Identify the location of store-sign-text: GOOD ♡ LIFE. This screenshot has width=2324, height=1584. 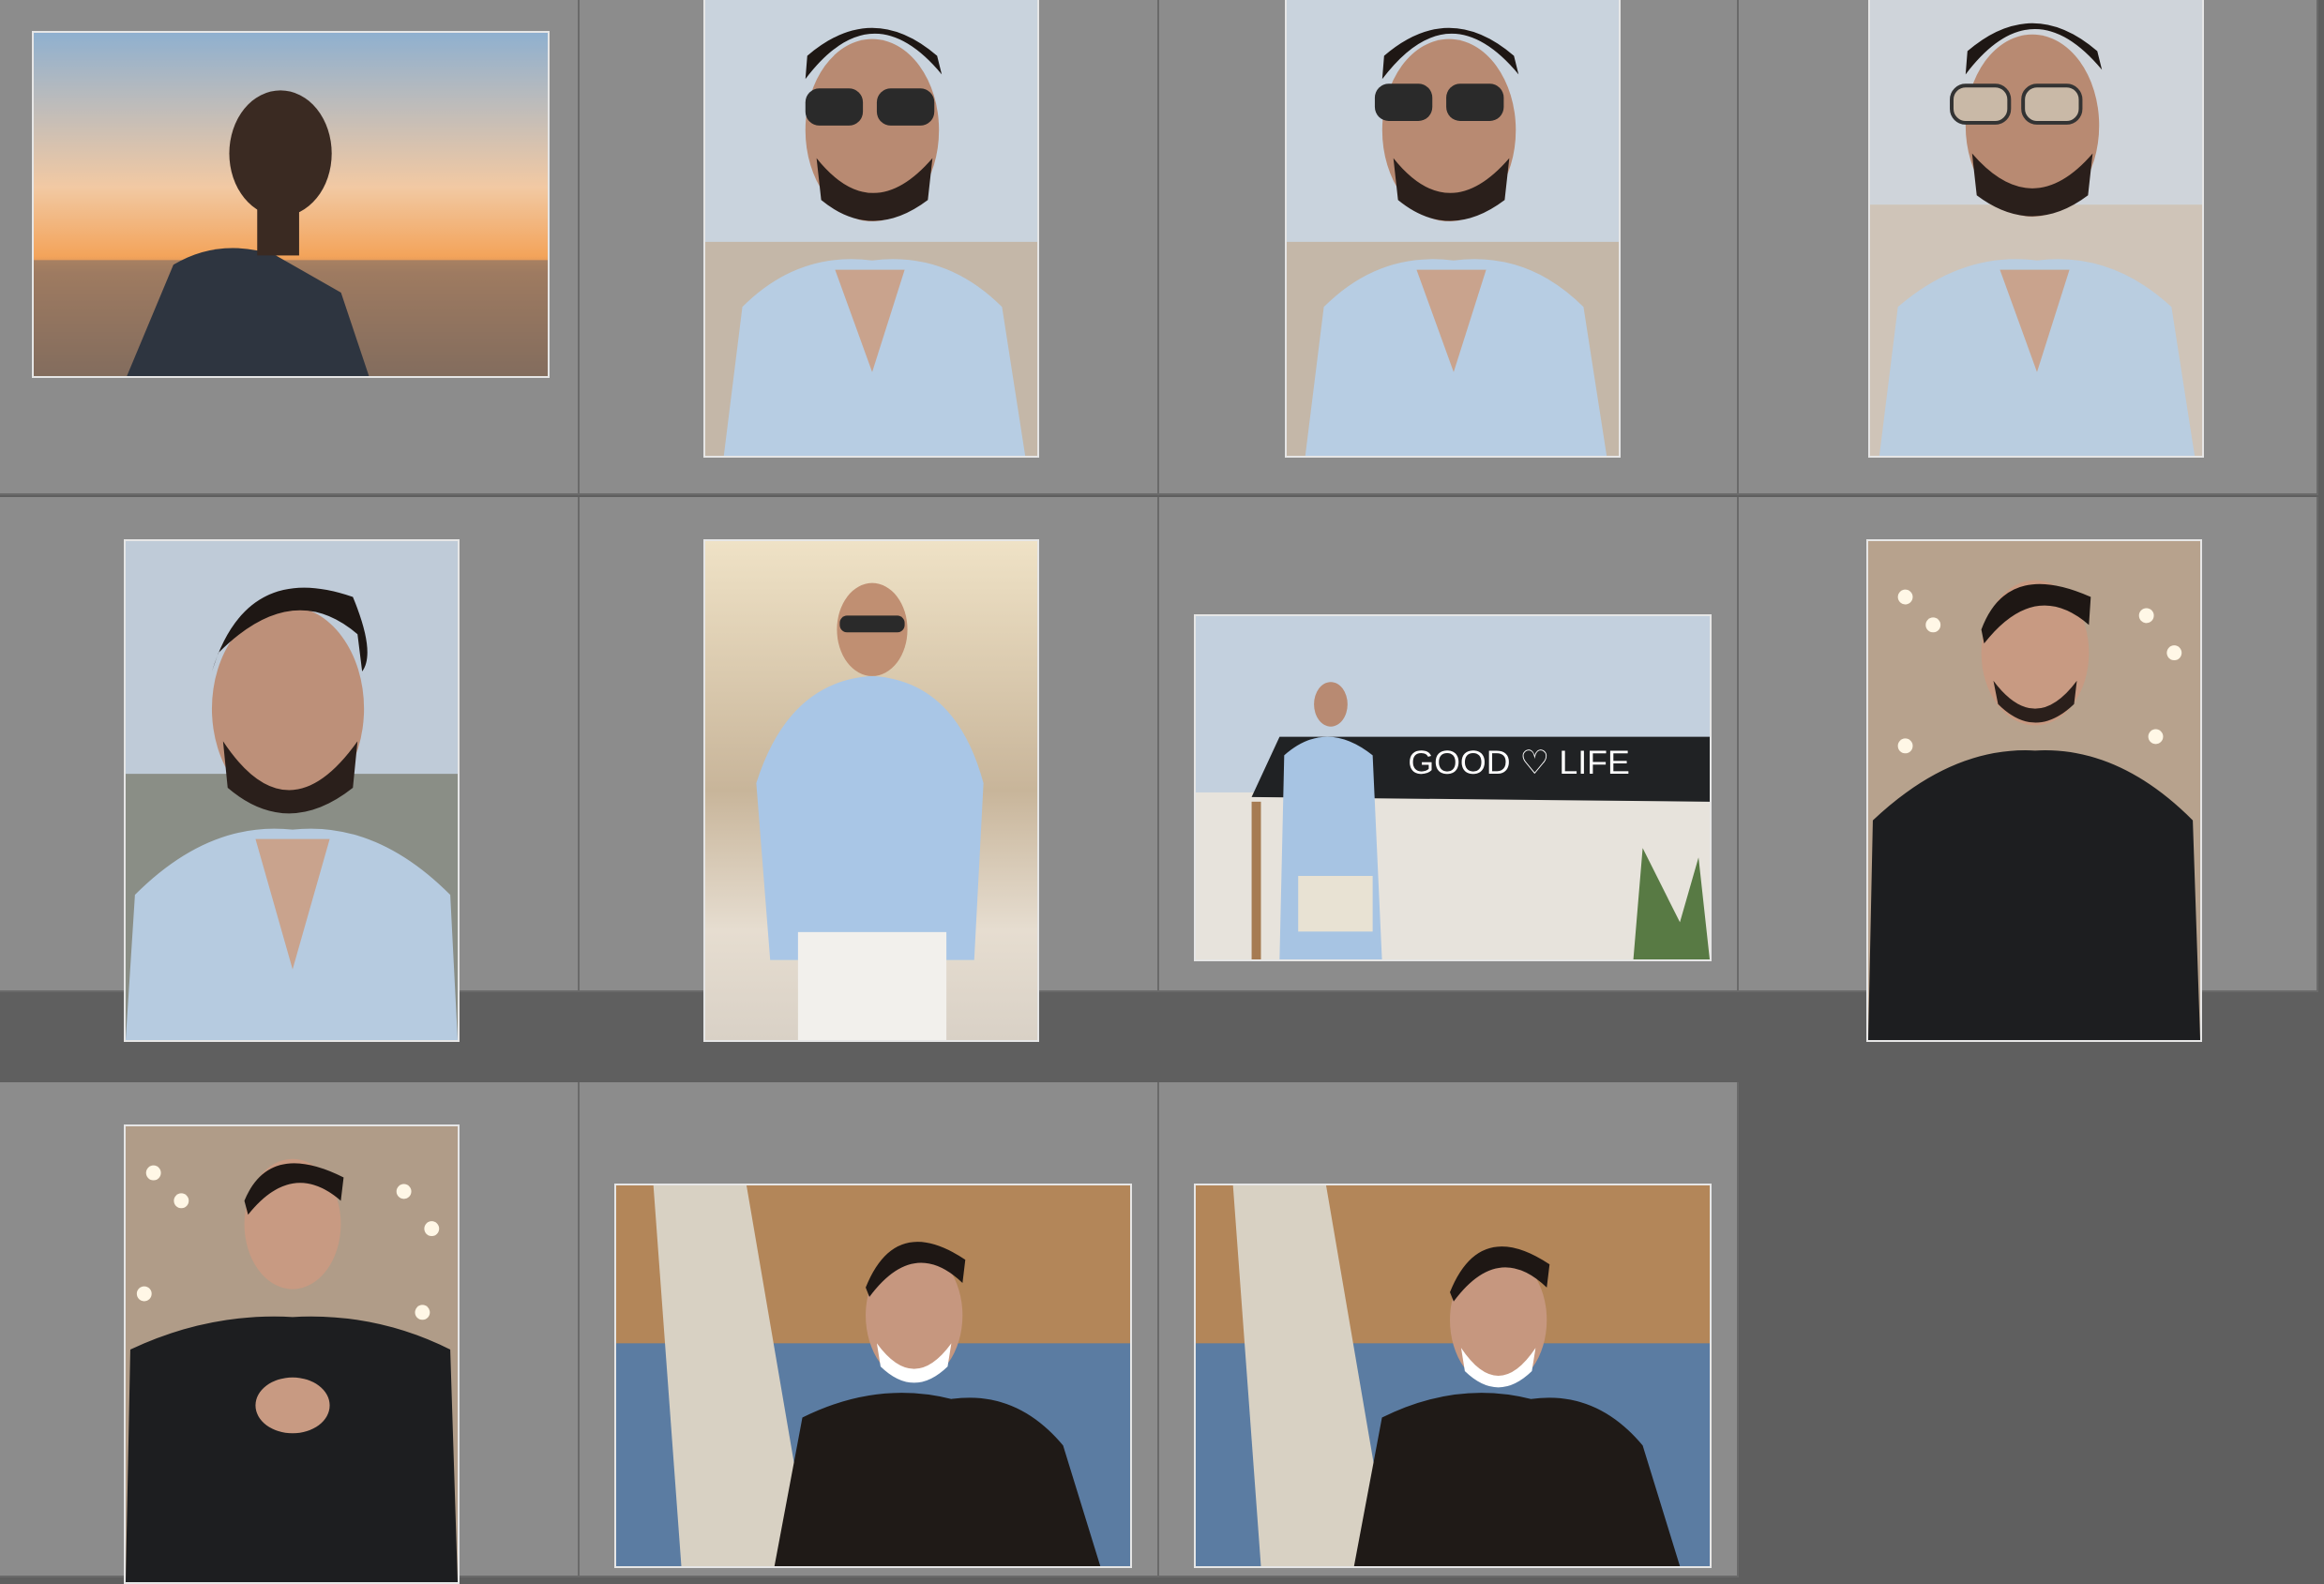
(1518, 763).